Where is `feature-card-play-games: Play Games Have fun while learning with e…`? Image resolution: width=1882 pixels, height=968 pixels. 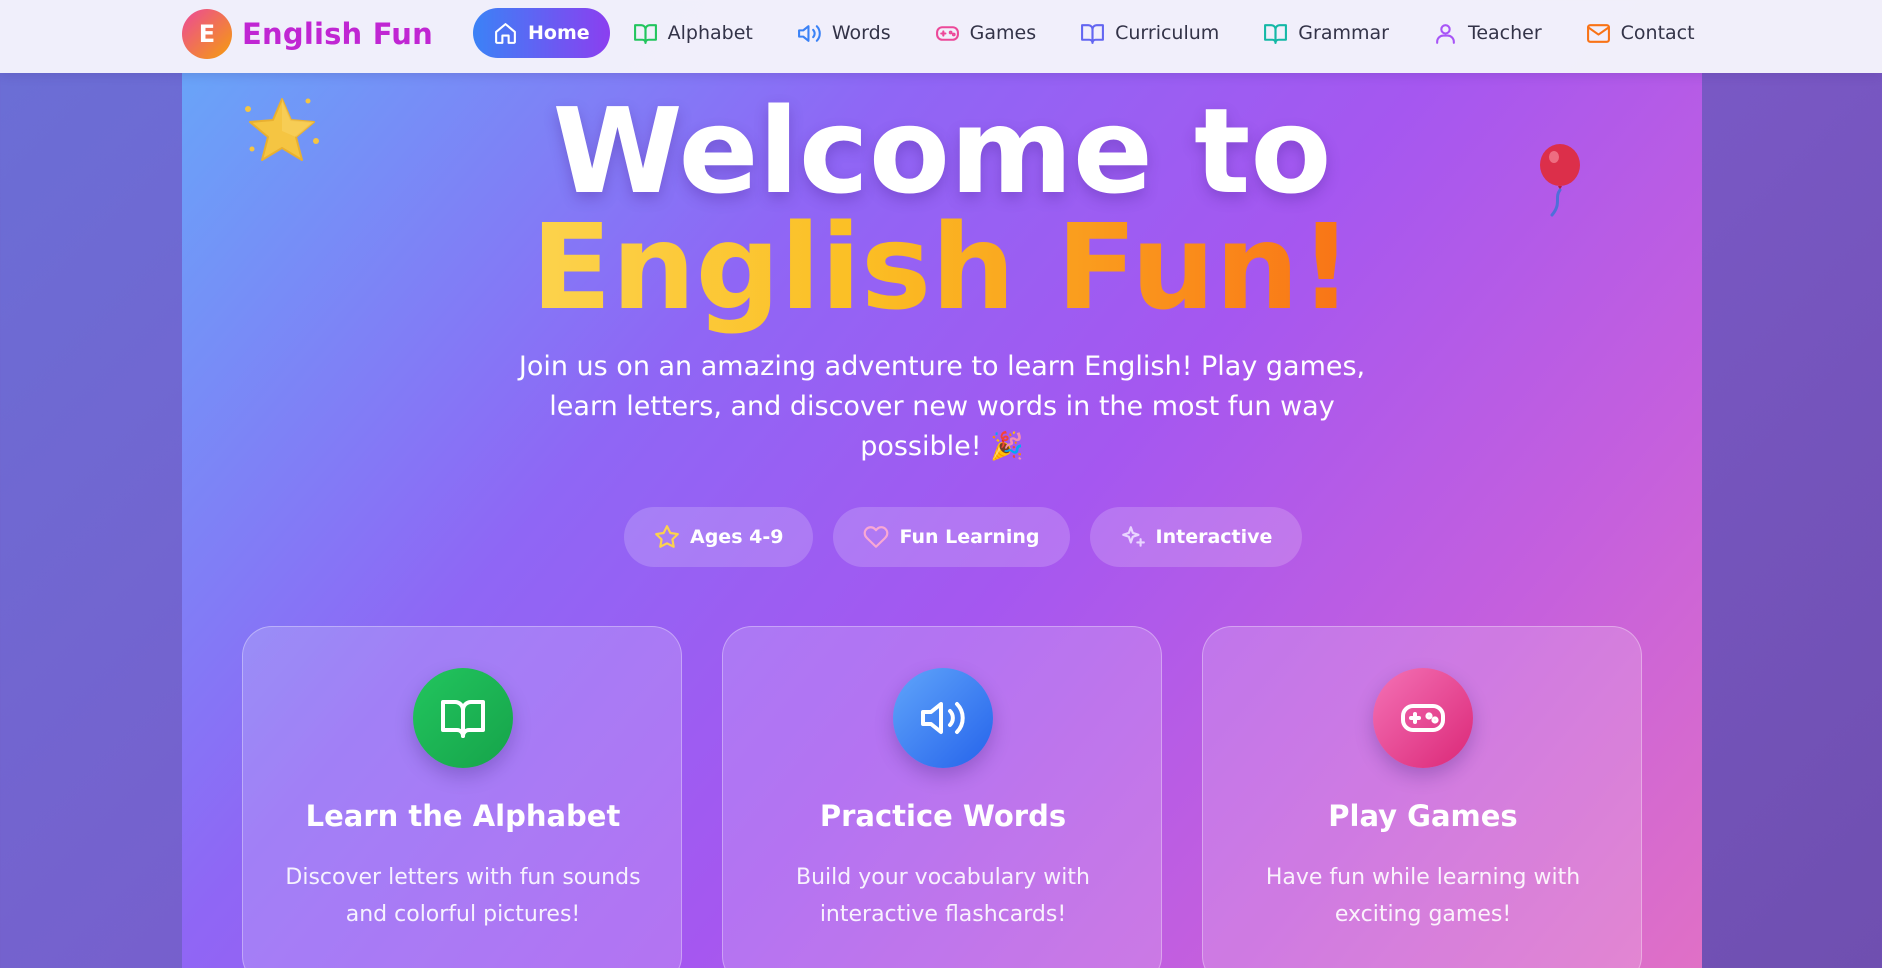 feature-card-play-games: Play Games Have fun while learning with e… is located at coordinates (1422, 797).